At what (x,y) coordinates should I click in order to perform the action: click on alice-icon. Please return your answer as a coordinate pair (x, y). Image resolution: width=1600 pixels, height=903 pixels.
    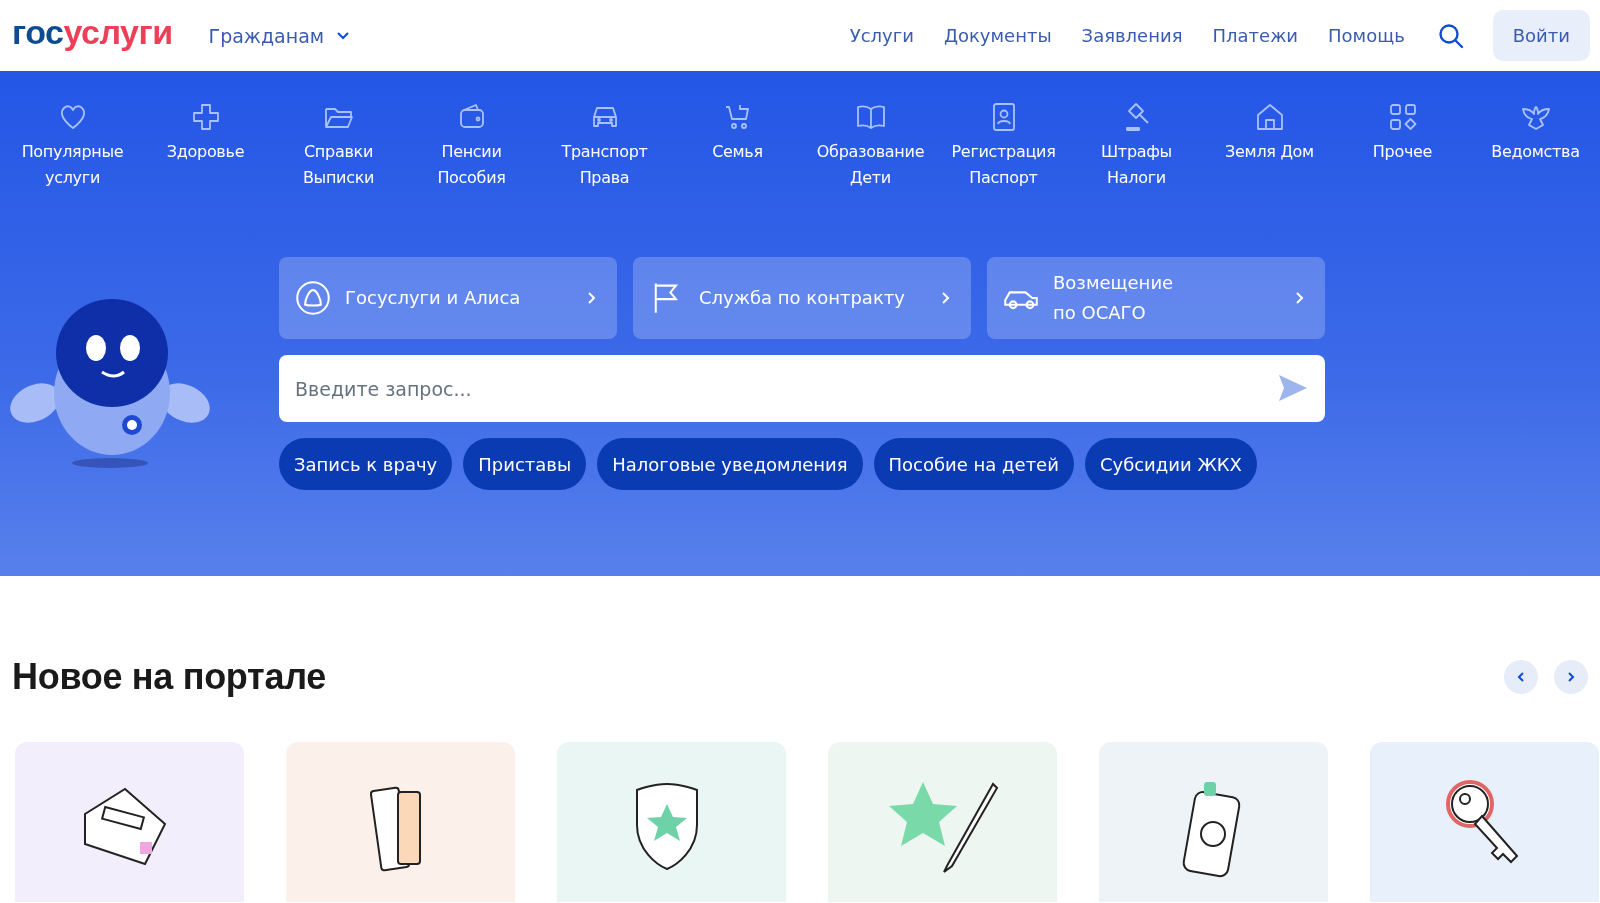
    Looking at the image, I should click on (313, 298).